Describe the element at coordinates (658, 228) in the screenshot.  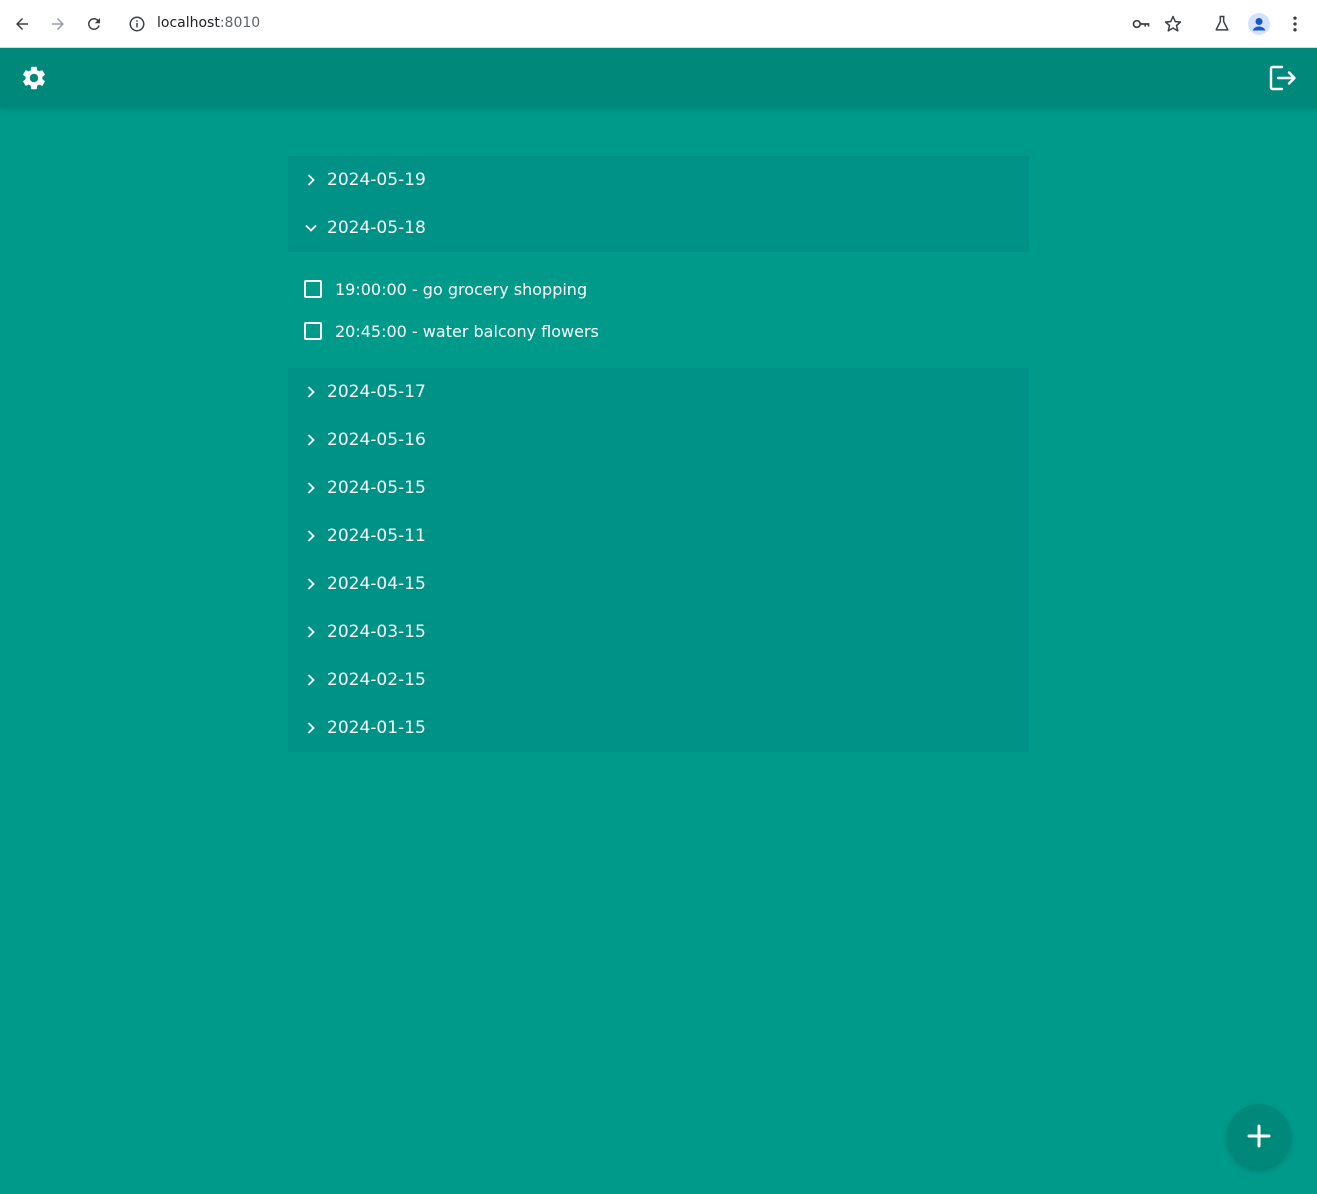
I see `date-row-expanded: 2024-05-18` at that location.